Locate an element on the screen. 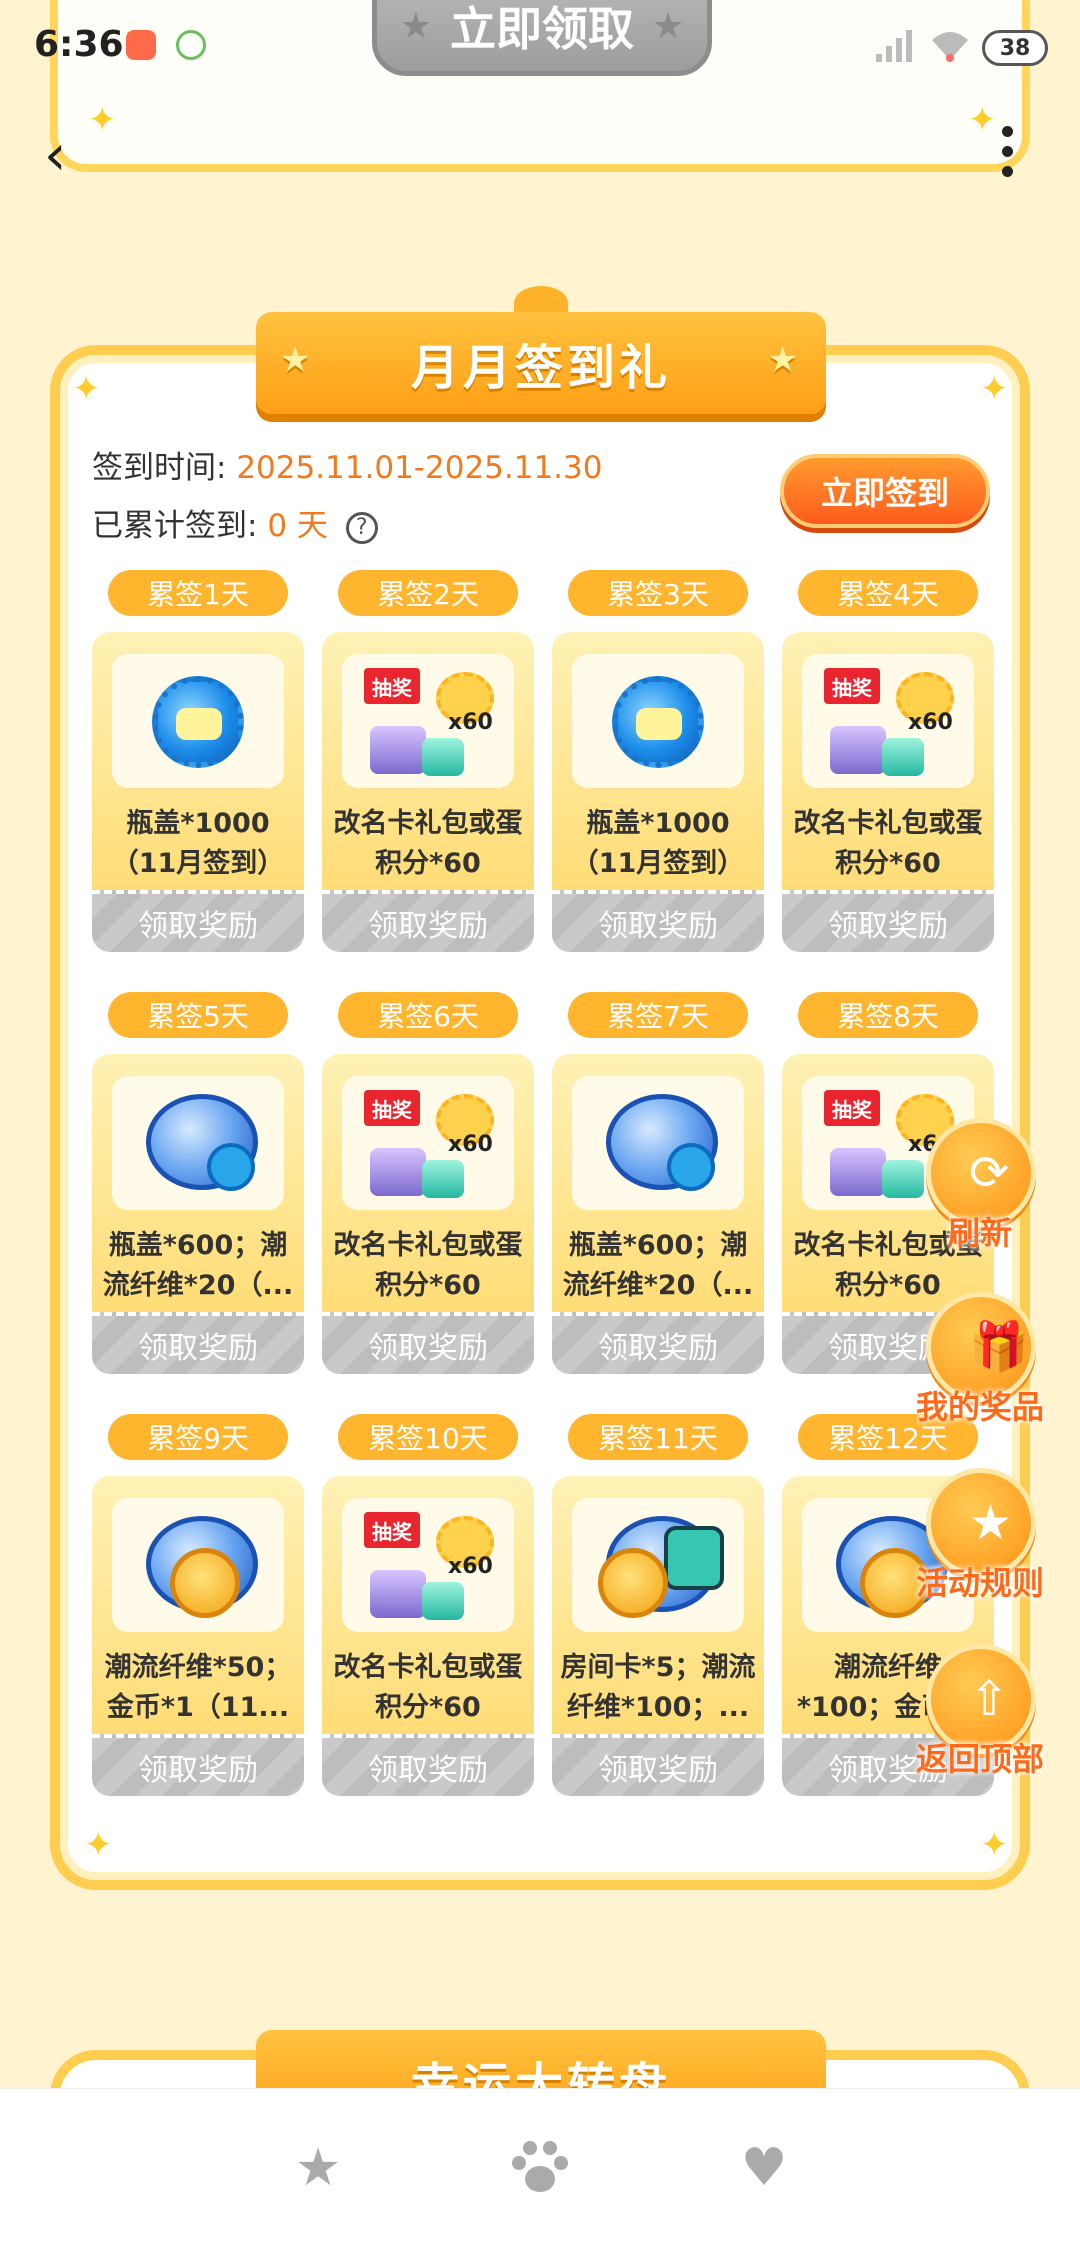 Image resolution: width=1080 pixels, height=2248 pixels. day-badge: 累签5天 is located at coordinates (198, 1015).